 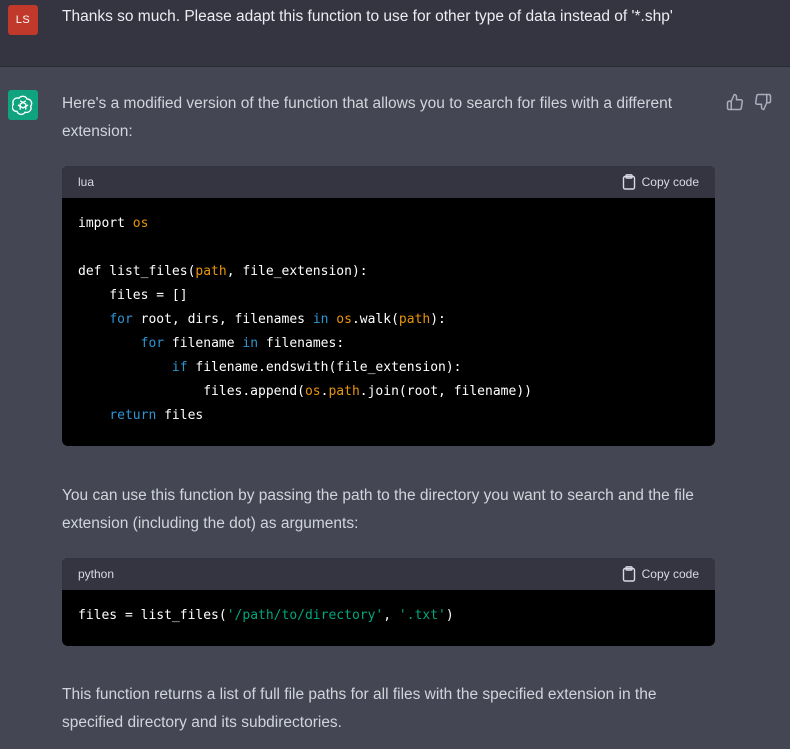 What do you see at coordinates (388, 574) in the screenshot?
I see `code-block-header: python Copy code` at bounding box center [388, 574].